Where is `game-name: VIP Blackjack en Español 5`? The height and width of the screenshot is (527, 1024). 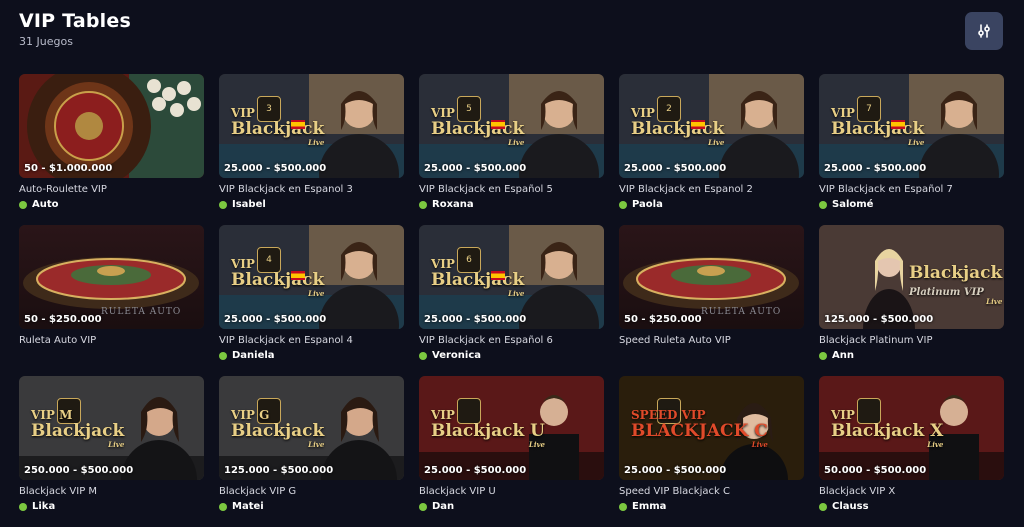
game-name: VIP Blackjack en Español 5 is located at coordinates (511, 189).